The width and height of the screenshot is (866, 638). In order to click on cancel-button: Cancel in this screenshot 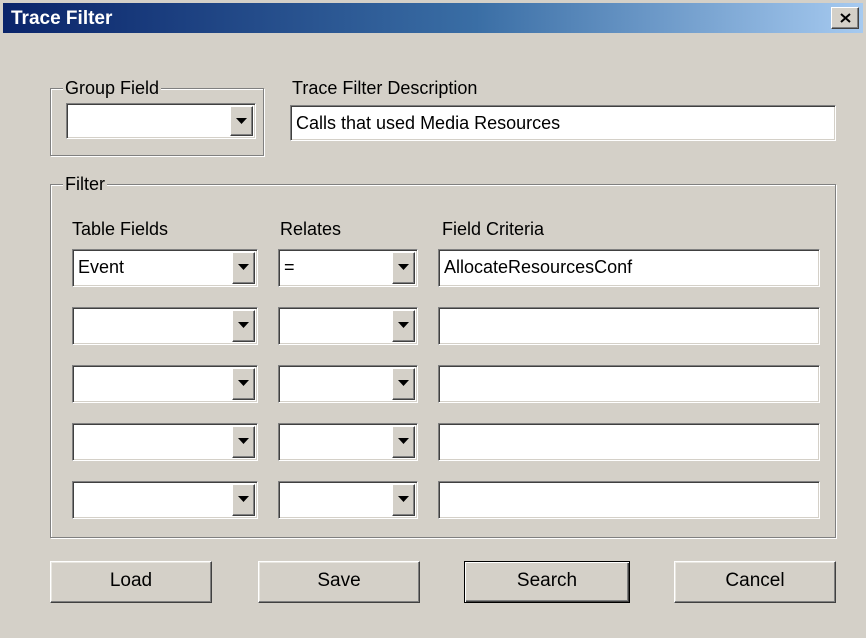, I will do `click(755, 582)`.